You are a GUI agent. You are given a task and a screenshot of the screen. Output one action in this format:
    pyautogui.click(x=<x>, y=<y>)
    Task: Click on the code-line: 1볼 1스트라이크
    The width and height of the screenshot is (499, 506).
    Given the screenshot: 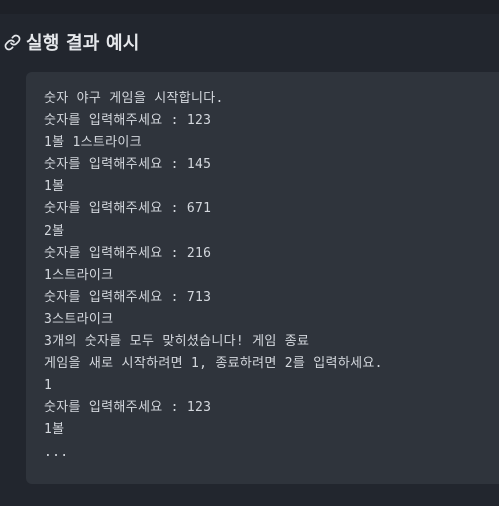 What is the action you would take?
    pyautogui.click(x=93, y=143)
    